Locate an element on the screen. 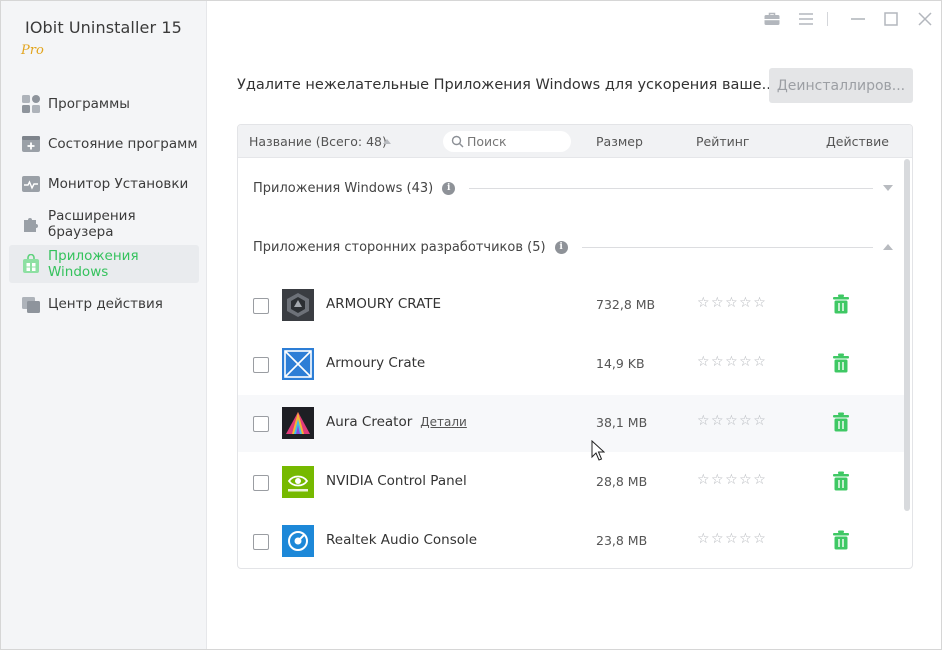  group-windows-apps: Приложения Windows (43) i is located at coordinates (573, 188).